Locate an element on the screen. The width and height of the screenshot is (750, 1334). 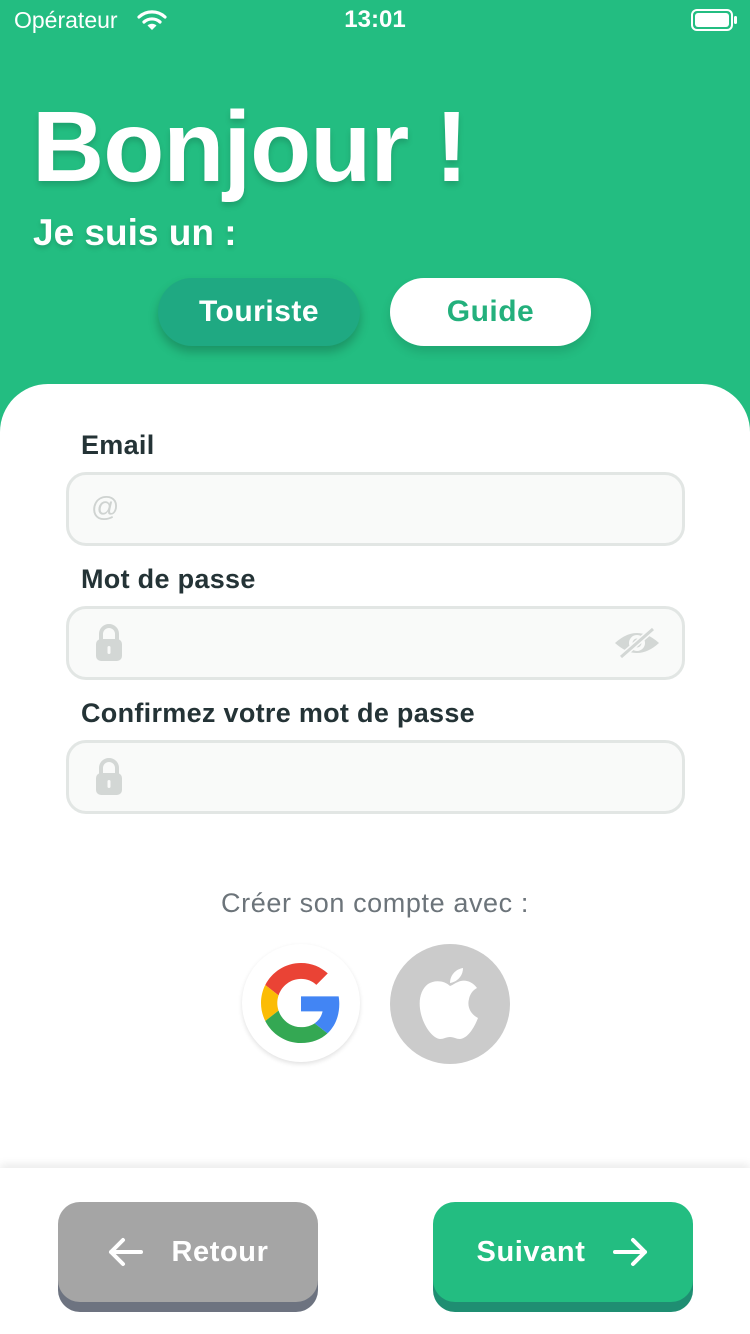
arrow-right-icon is located at coordinates (630, 1252).